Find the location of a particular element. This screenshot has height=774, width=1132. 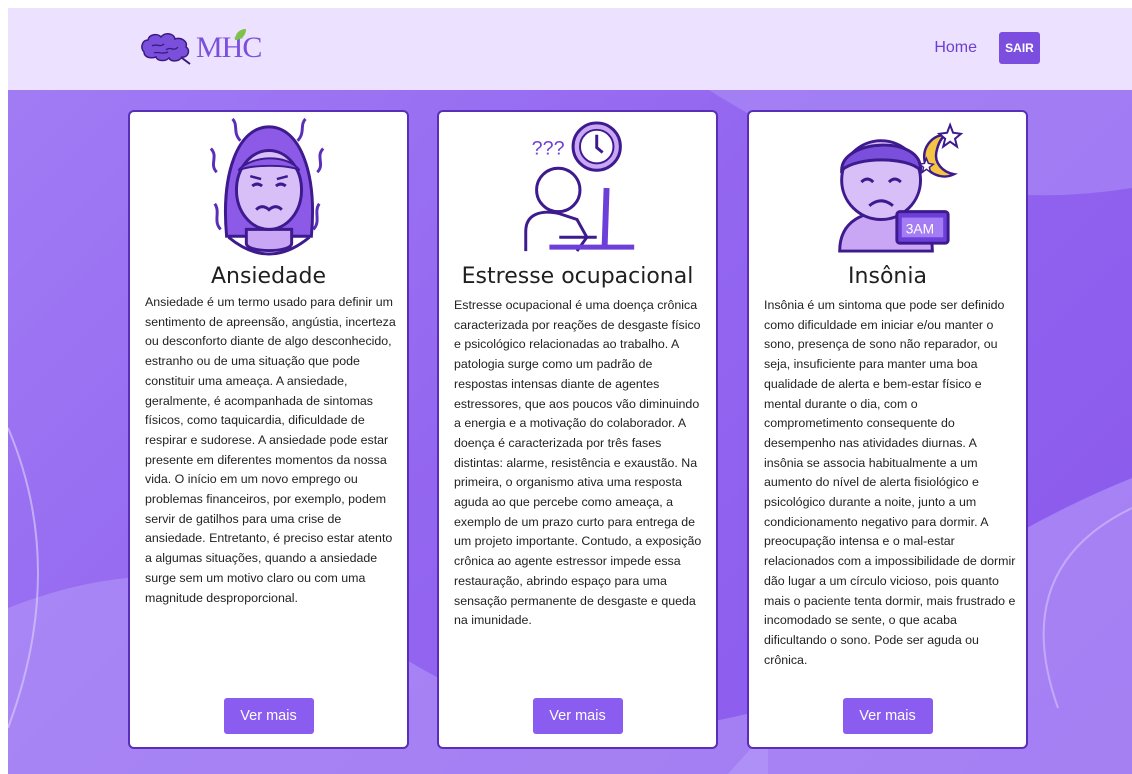

stressed-worker-icon: ??? is located at coordinates (579, 186).